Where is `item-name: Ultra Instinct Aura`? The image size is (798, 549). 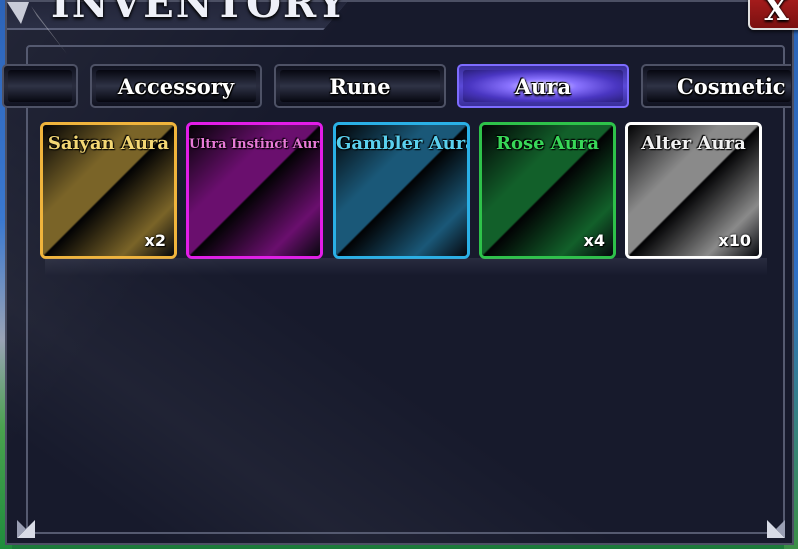
item-name: Ultra Instinct Aura is located at coordinates (256, 144).